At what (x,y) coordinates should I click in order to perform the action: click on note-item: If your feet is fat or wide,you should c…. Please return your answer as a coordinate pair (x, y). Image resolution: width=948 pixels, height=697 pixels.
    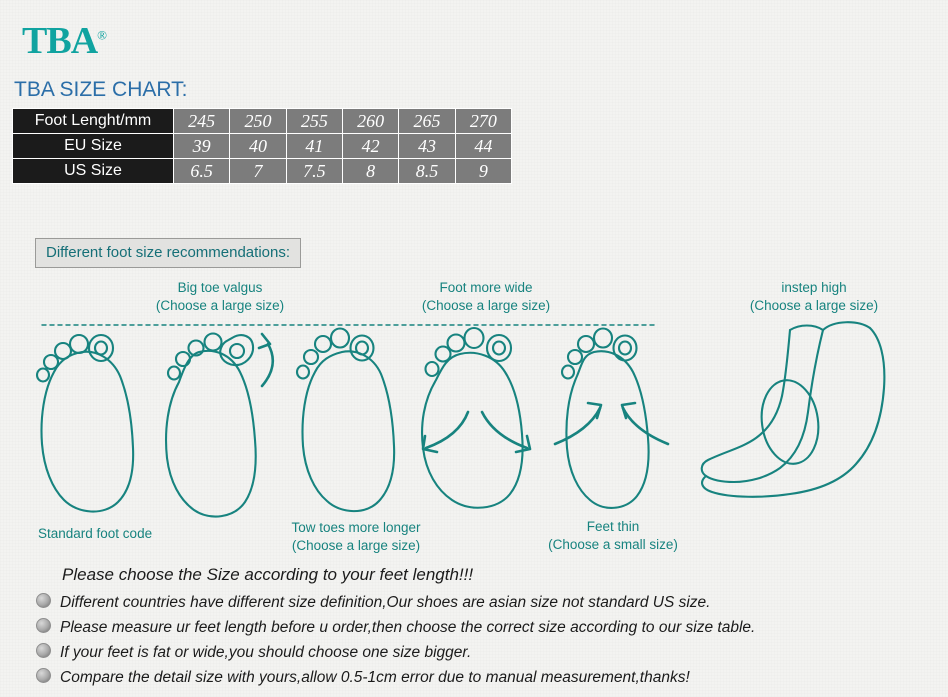
    Looking at the image, I should click on (253, 652).